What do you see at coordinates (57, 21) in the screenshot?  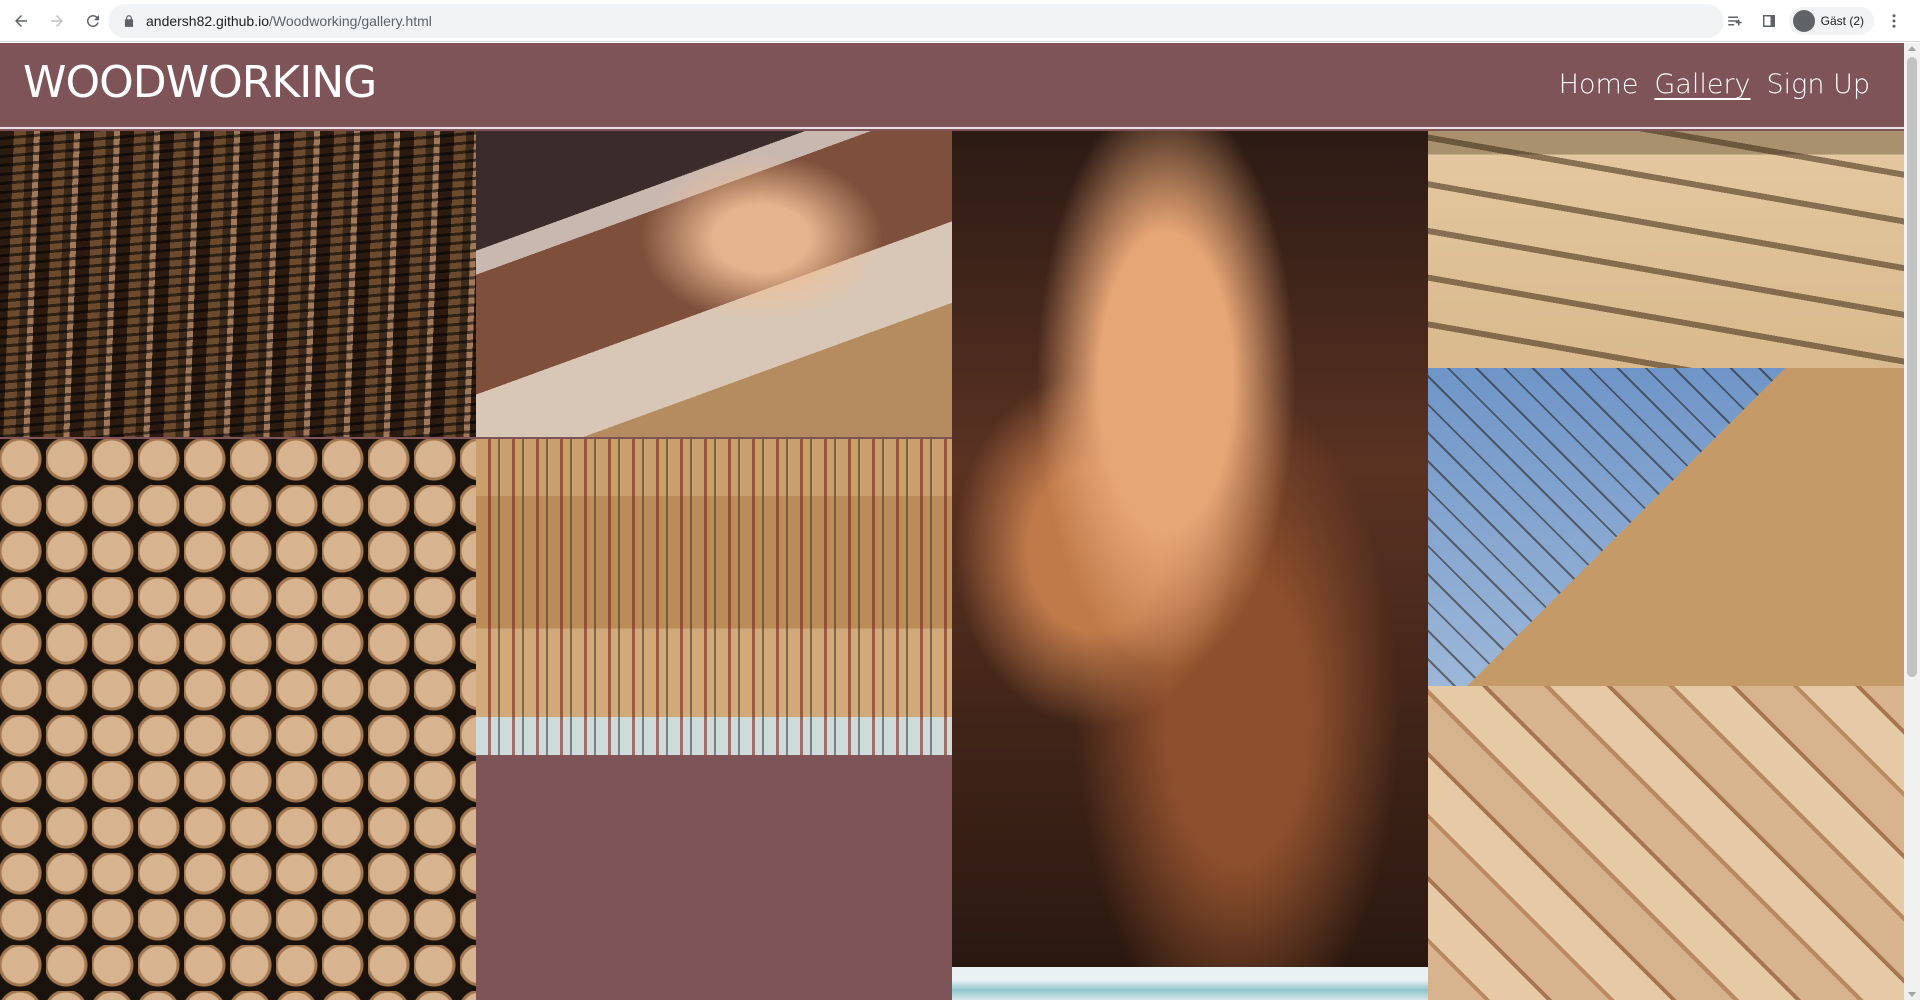 I see `forward-icon` at bounding box center [57, 21].